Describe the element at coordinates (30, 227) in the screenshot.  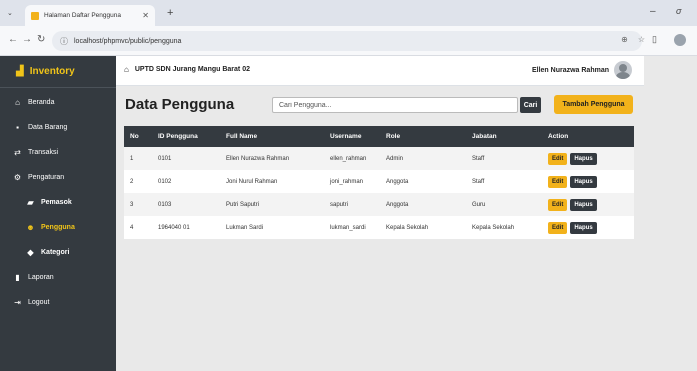
I see `users-icon: ☻` at that location.